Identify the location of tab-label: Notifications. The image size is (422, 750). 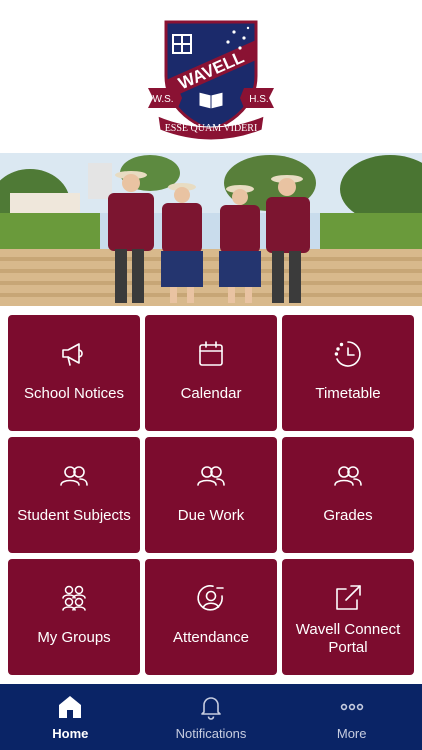
(211, 733).